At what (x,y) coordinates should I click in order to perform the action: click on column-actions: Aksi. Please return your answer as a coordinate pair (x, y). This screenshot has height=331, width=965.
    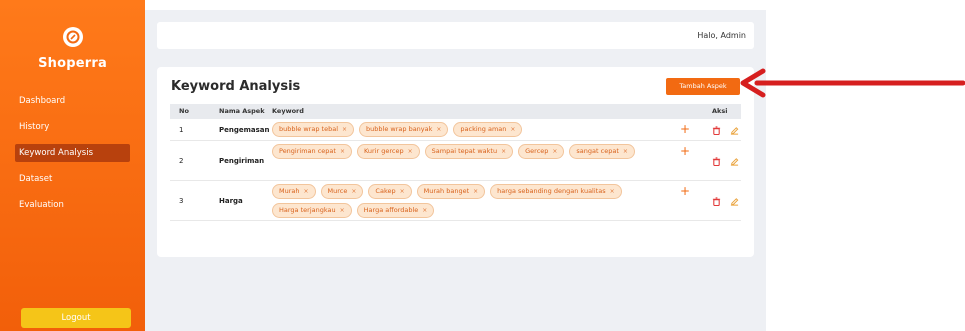
    Looking at the image, I should click on (720, 111).